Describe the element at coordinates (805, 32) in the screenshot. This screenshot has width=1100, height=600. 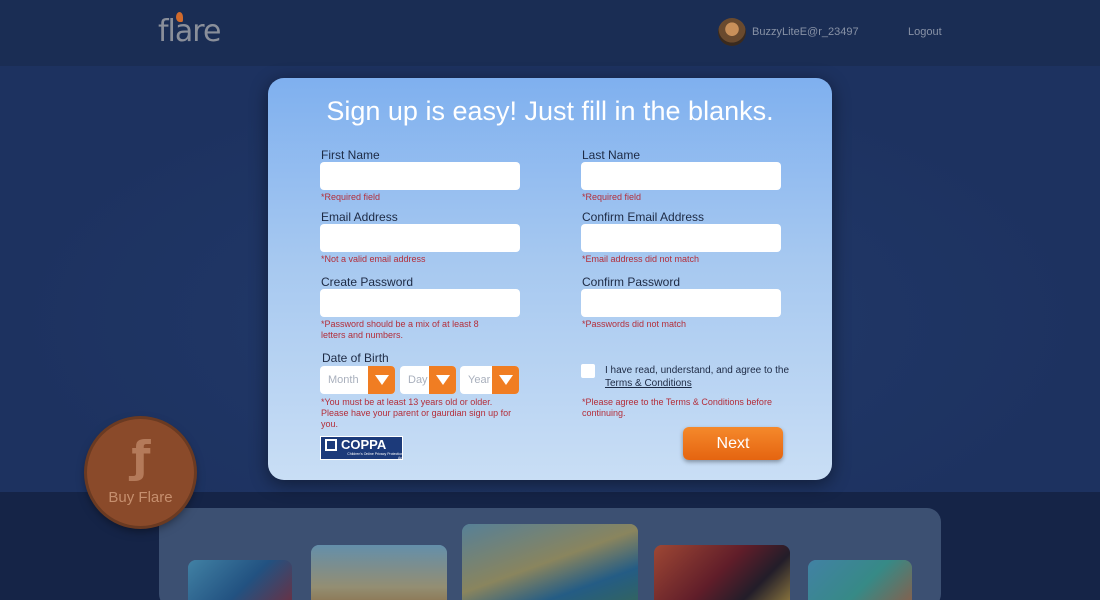
I see `username-label: BuzzyLiteE@r_23497` at that location.